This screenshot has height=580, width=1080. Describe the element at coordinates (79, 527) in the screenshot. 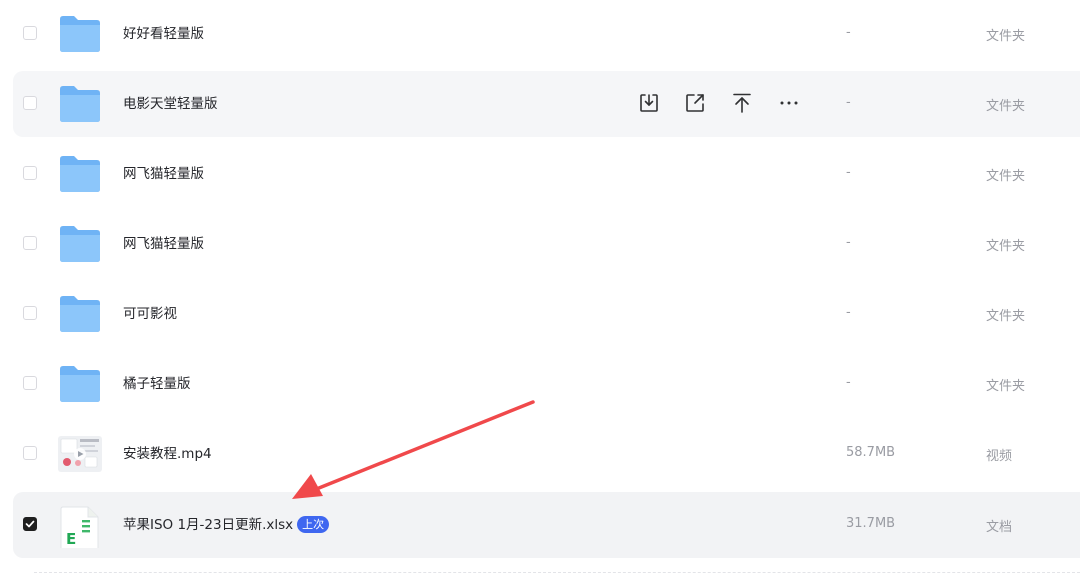

I see `excel-file-icon: E` at that location.